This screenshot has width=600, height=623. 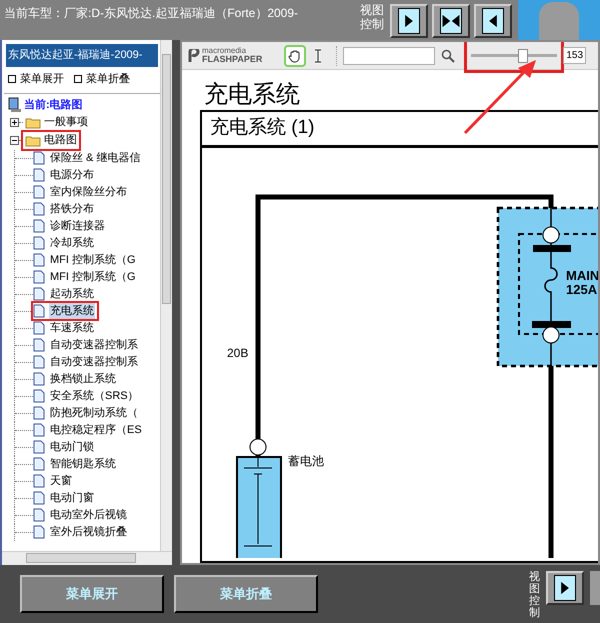 What do you see at coordinates (262, 127) in the screenshot?
I see `section-title: 充电系统 (1)` at bounding box center [262, 127].